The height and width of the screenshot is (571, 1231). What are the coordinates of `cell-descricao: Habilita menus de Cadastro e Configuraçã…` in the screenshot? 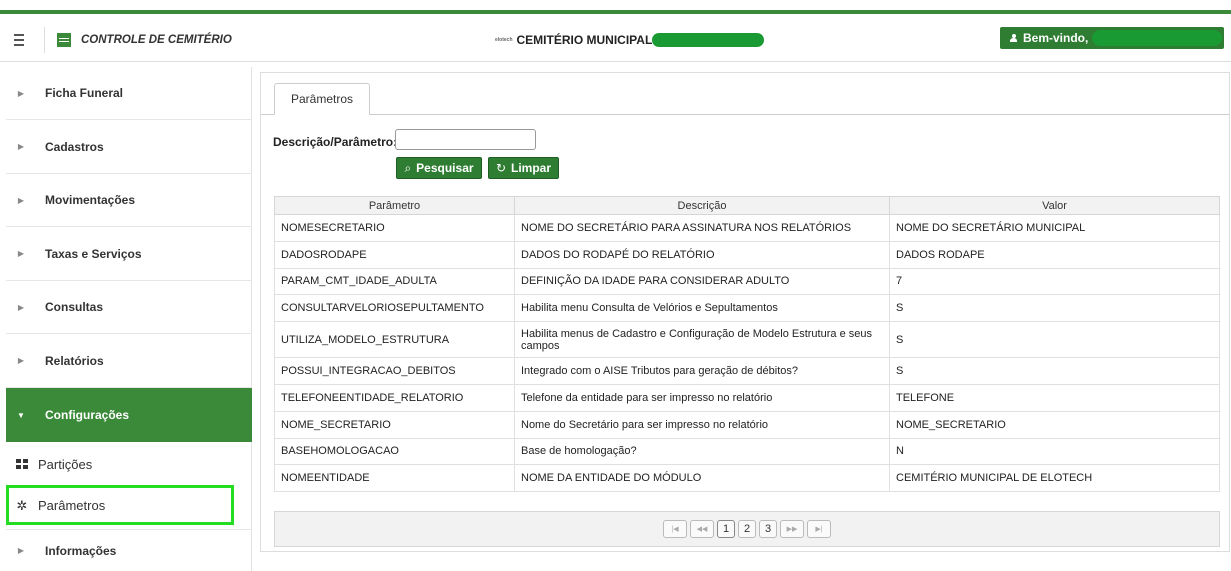 It's located at (702, 340).